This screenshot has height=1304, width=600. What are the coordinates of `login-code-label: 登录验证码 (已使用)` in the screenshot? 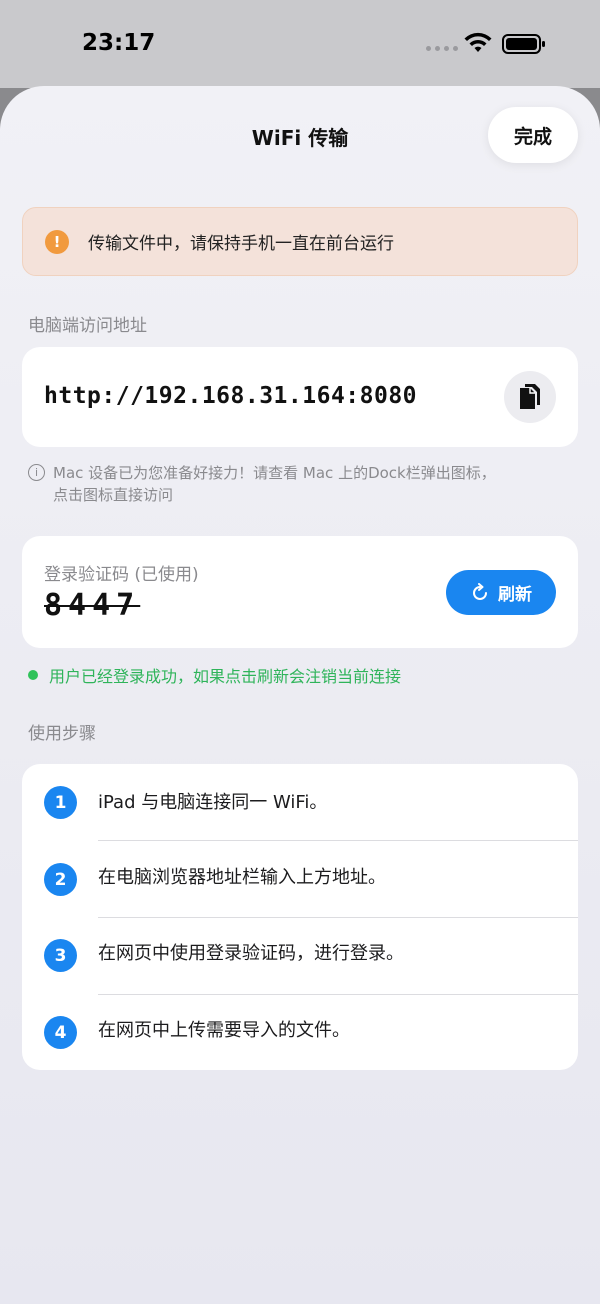 It's located at (121, 575).